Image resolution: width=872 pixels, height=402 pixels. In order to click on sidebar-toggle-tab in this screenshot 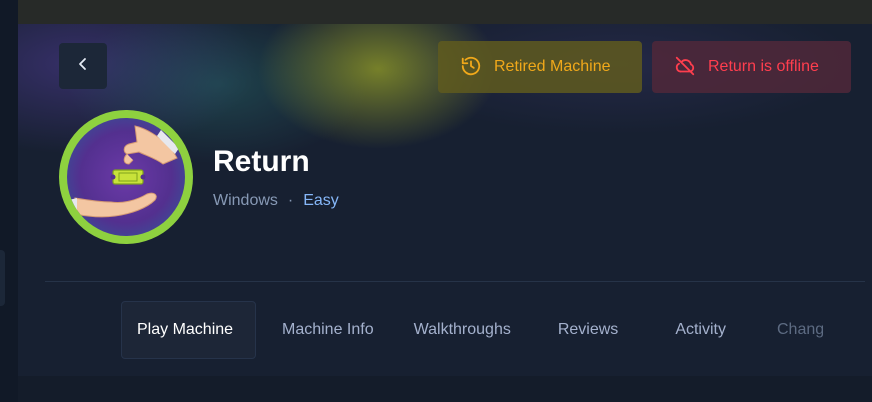, I will do `click(2, 278)`.